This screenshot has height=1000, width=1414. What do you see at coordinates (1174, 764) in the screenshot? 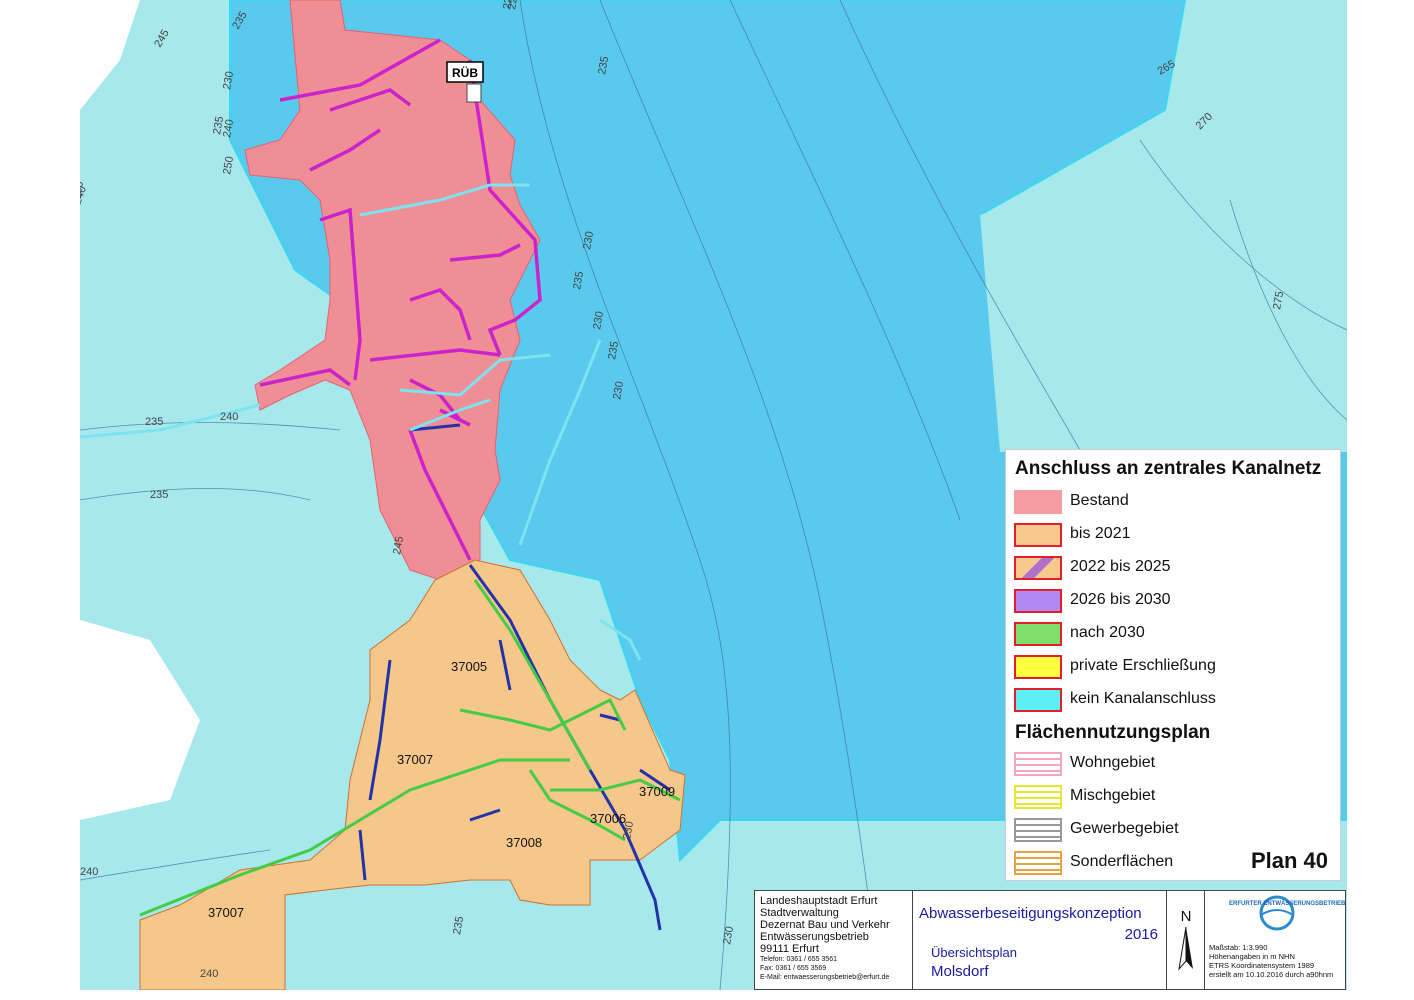
I see `legend-item: Wohngebiet` at bounding box center [1174, 764].